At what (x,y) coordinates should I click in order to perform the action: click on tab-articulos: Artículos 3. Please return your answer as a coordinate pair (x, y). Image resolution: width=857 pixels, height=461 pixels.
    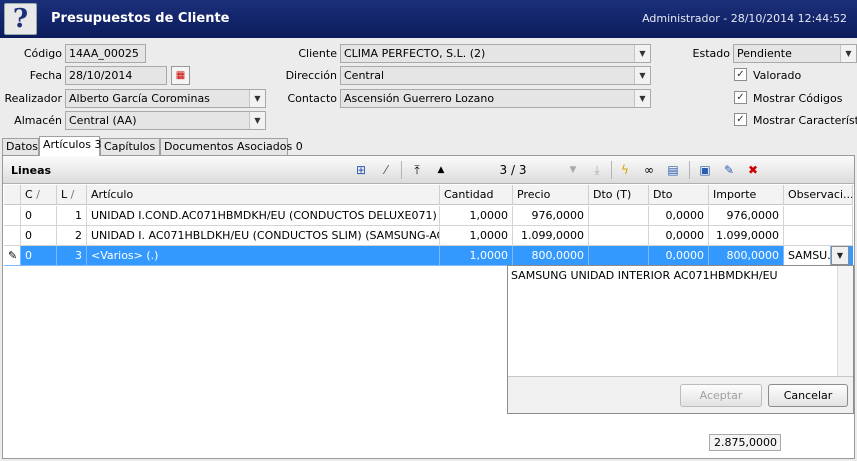
    Looking at the image, I should click on (70, 146).